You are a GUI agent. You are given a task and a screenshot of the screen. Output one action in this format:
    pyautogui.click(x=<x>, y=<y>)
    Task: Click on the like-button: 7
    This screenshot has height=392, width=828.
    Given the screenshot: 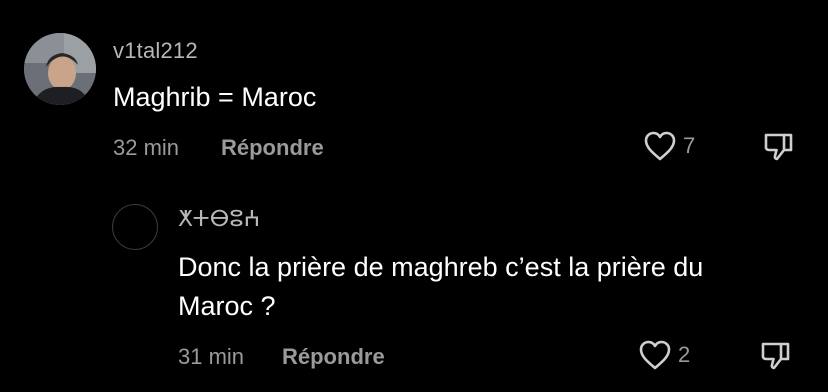 What is the action you would take?
    pyautogui.click(x=669, y=146)
    